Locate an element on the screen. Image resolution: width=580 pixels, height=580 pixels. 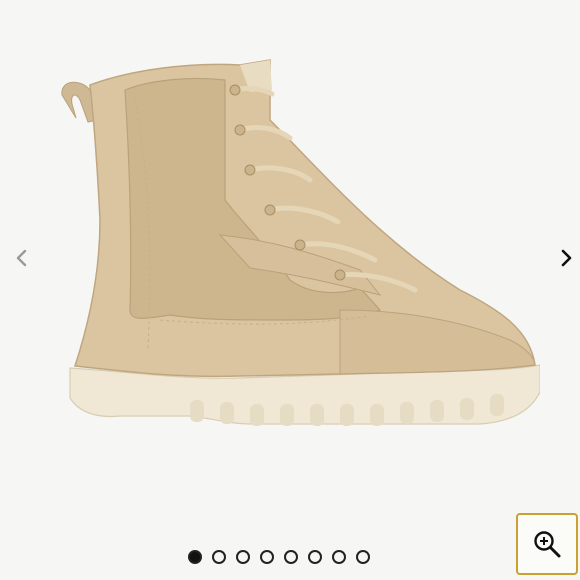
carousel-pagination is located at coordinates (290, 559).